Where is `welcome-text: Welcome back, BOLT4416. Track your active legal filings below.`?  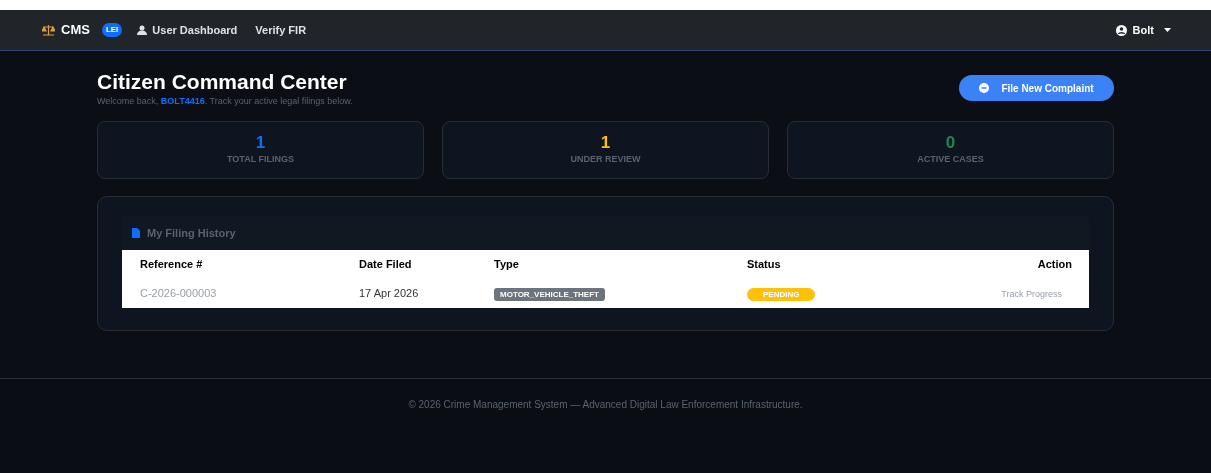
welcome-text: Welcome back, BOLT4416. Track your active legal filings below. is located at coordinates (225, 101).